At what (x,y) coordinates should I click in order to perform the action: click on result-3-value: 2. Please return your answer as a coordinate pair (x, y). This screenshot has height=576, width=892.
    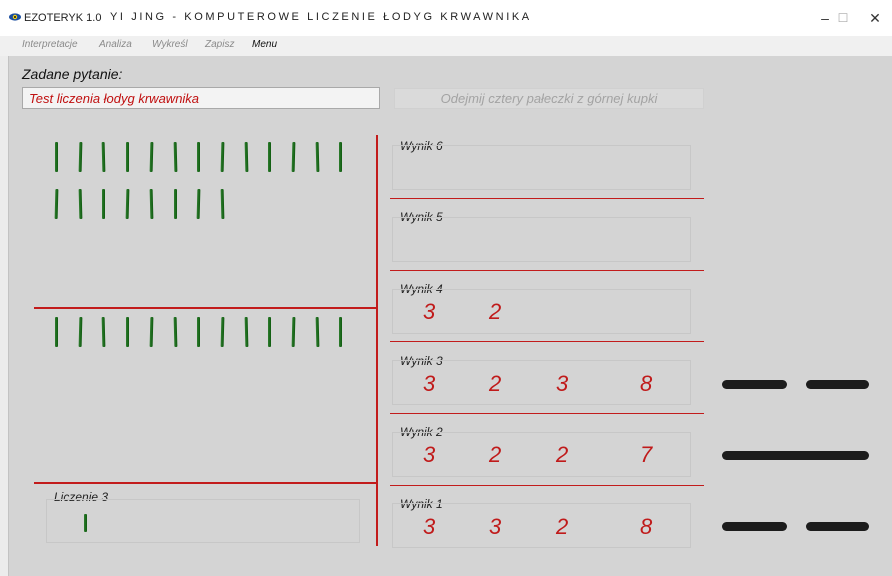
    Looking at the image, I should click on (495, 383).